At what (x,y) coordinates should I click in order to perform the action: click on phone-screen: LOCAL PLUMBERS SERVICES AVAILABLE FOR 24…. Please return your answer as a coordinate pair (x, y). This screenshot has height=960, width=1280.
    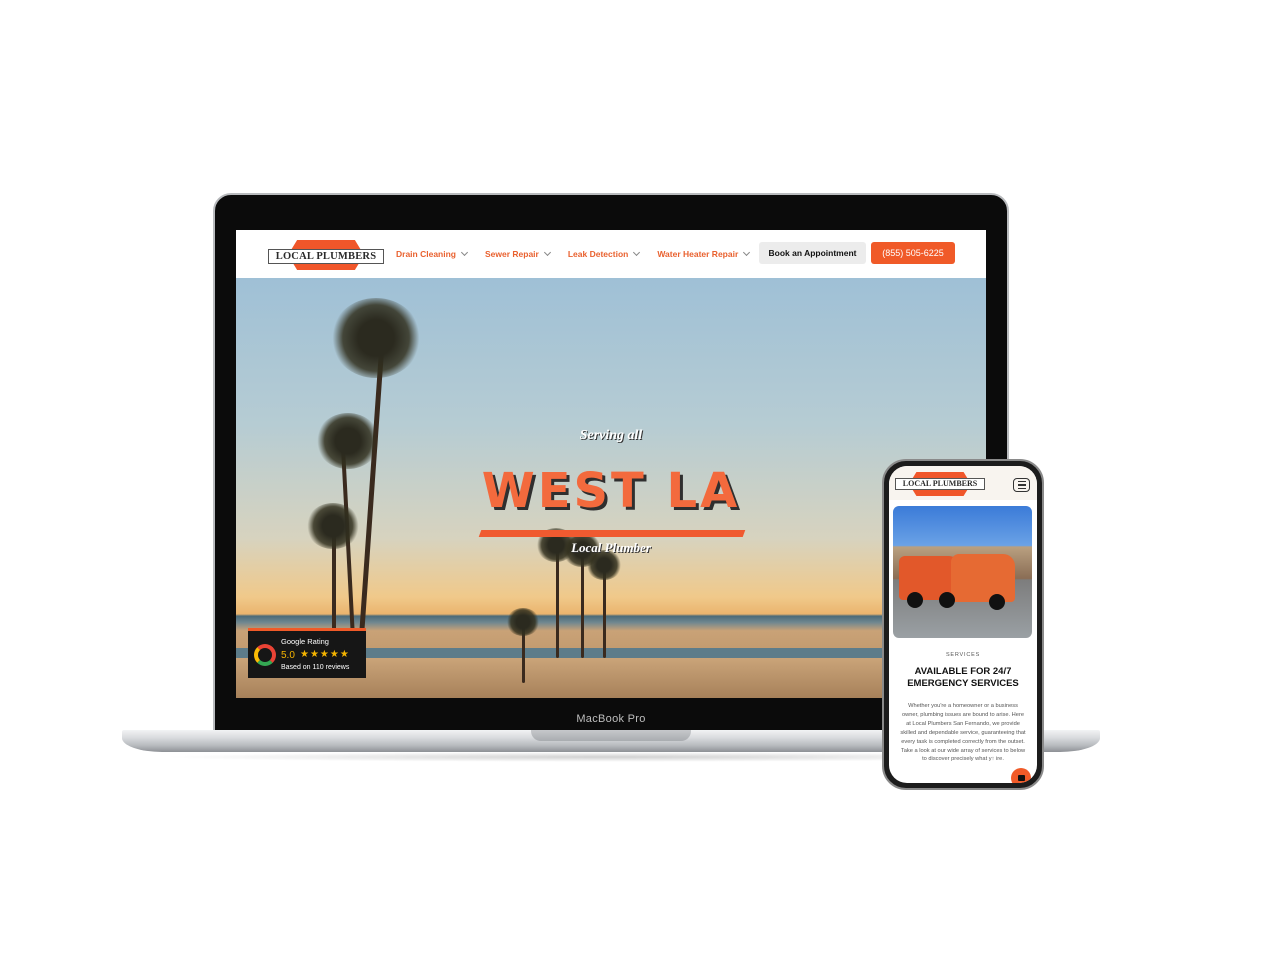
    Looking at the image, I should click on (963, 624).